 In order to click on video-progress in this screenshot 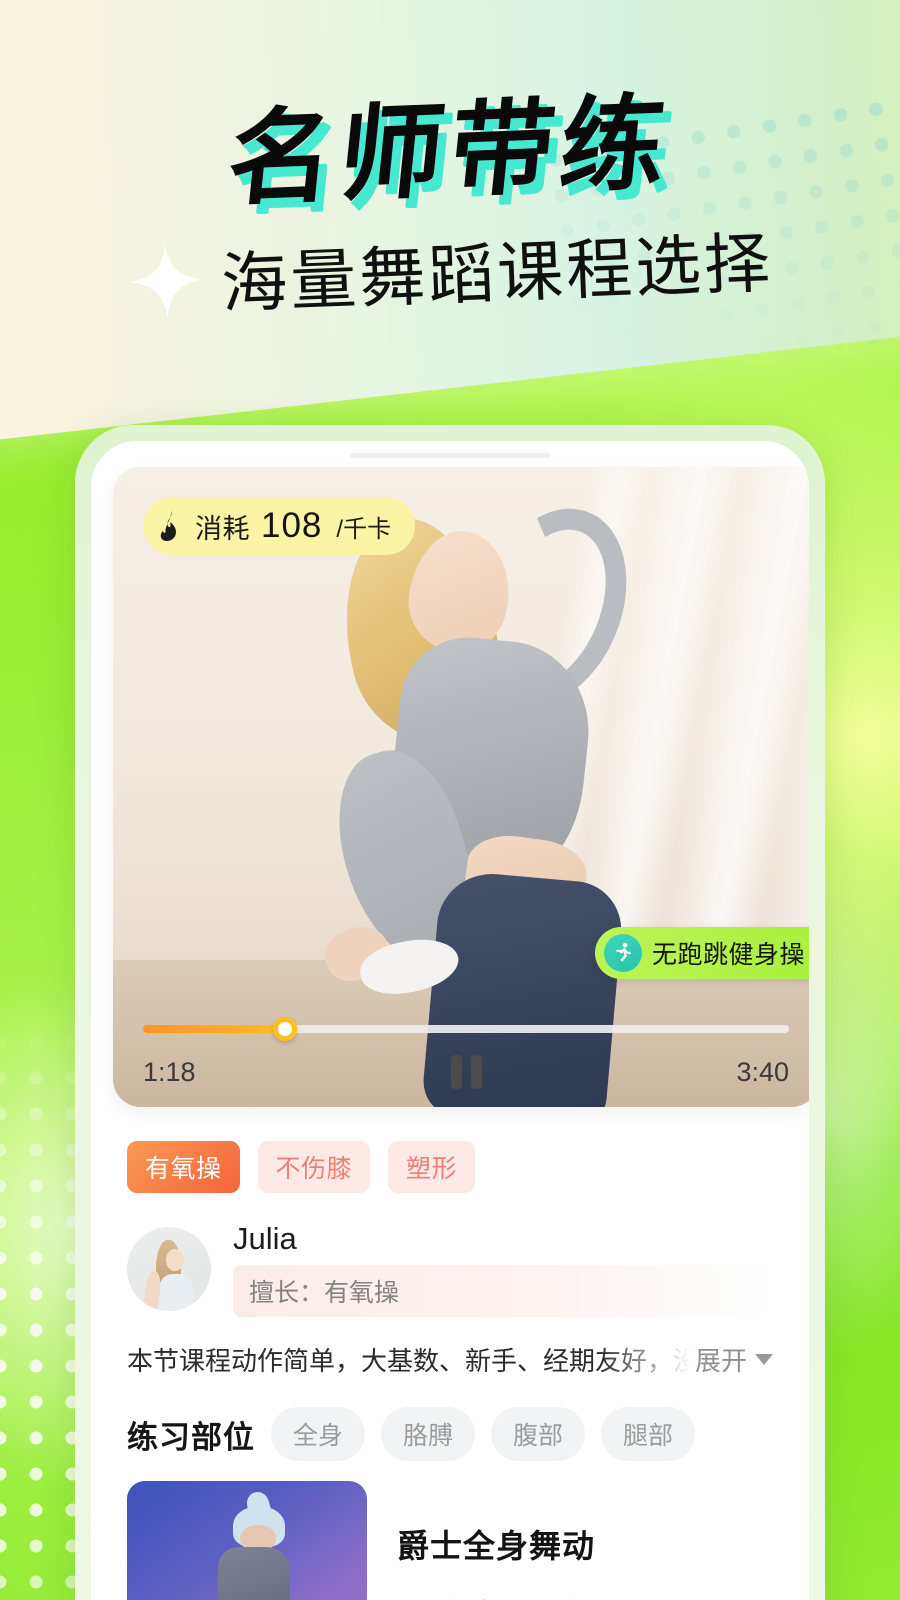, I will do `click(466, 1029)`.